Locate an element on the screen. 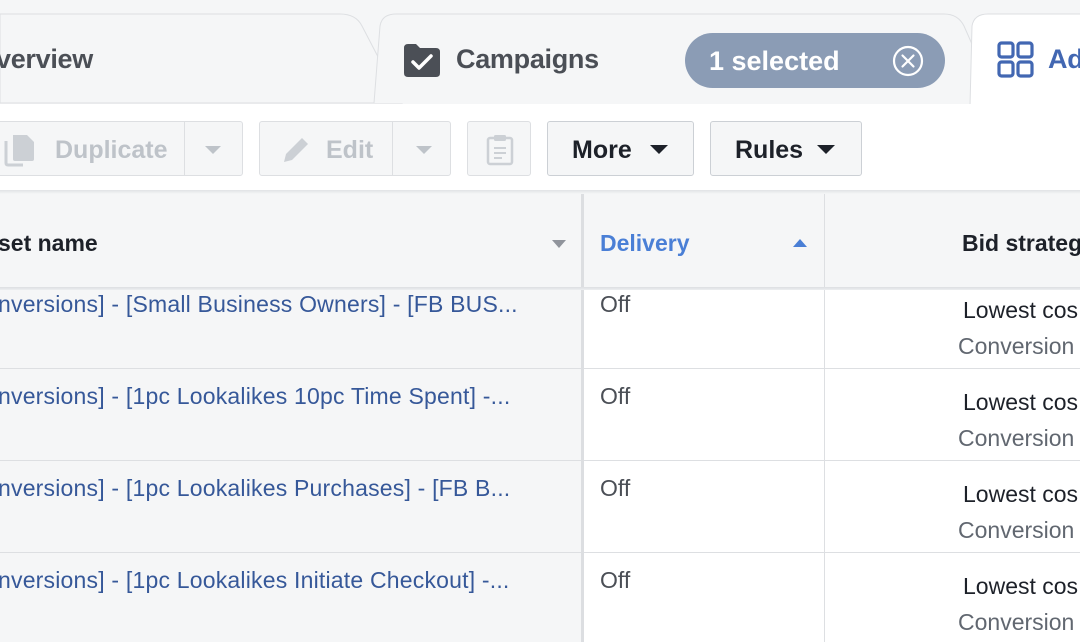 This screenshot has height=642, width=1080. clipboard-icon is located at coordinates (500, 152).